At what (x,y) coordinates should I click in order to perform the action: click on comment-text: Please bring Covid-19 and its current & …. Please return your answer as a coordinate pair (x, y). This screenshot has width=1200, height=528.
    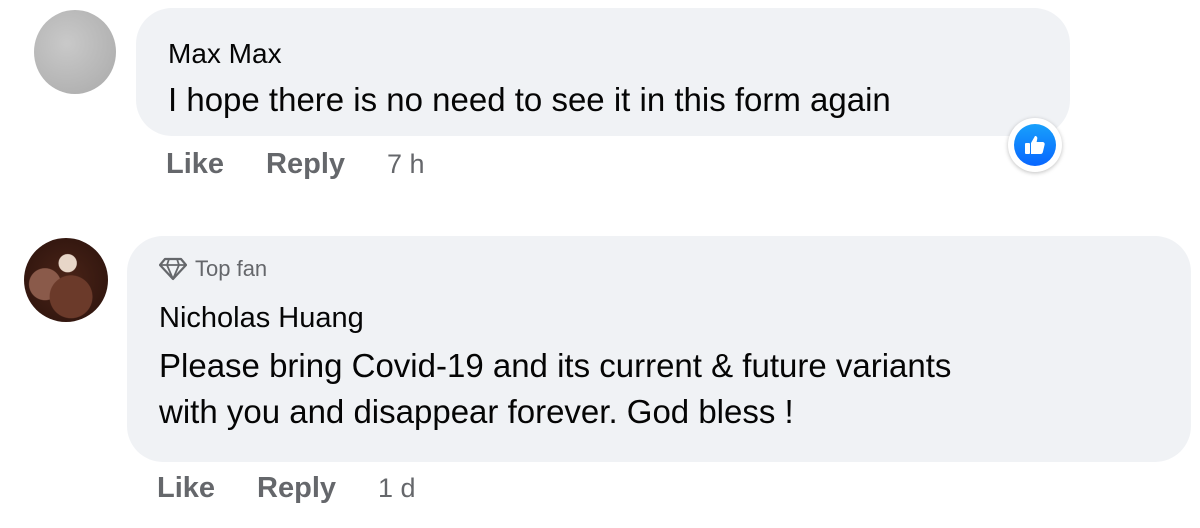
    Looking at the image, I should click on (555, 389).